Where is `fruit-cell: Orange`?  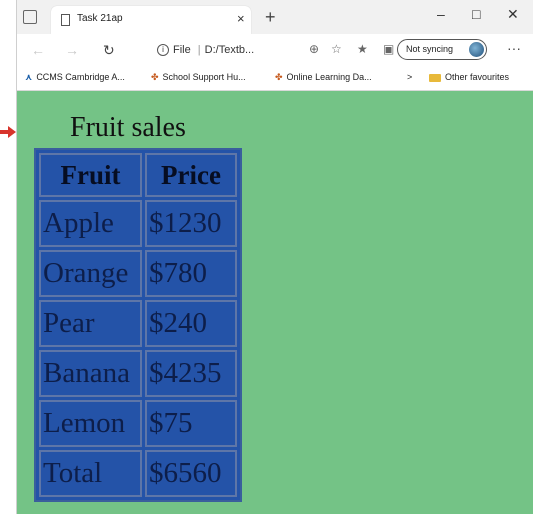
fruit-cell: Orange is located at coordinates (90, 273).